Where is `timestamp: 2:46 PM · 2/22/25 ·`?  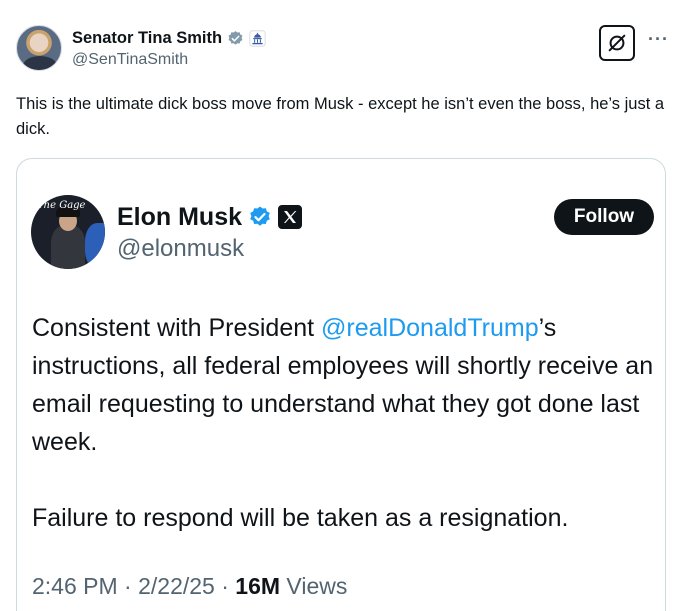 timestamp: 2:46 PM · 2/22/25 · is located at coordinates (133, 586).